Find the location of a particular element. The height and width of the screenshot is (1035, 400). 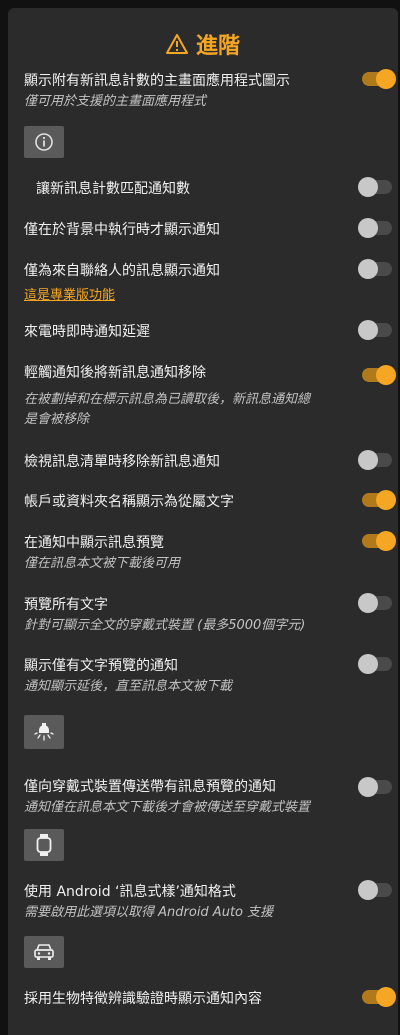

setting-label: 輕觸通知後將新訊息通知移除 is located at coordinates (115, 373).